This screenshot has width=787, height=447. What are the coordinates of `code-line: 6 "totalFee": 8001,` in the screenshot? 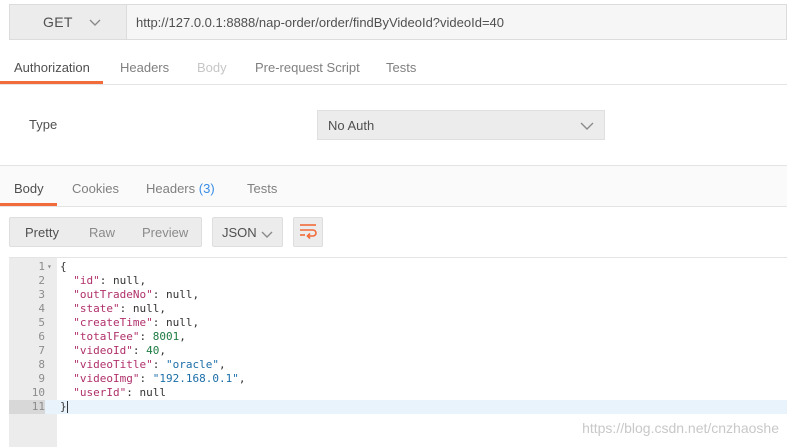 It's located at (398, 337).